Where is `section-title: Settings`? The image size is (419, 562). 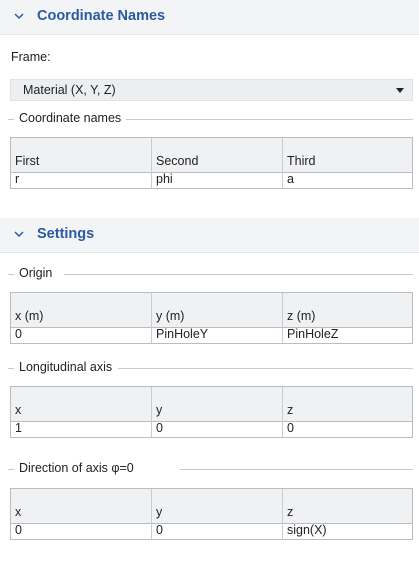 section-title: Settings is located at coordinates (66, 234).